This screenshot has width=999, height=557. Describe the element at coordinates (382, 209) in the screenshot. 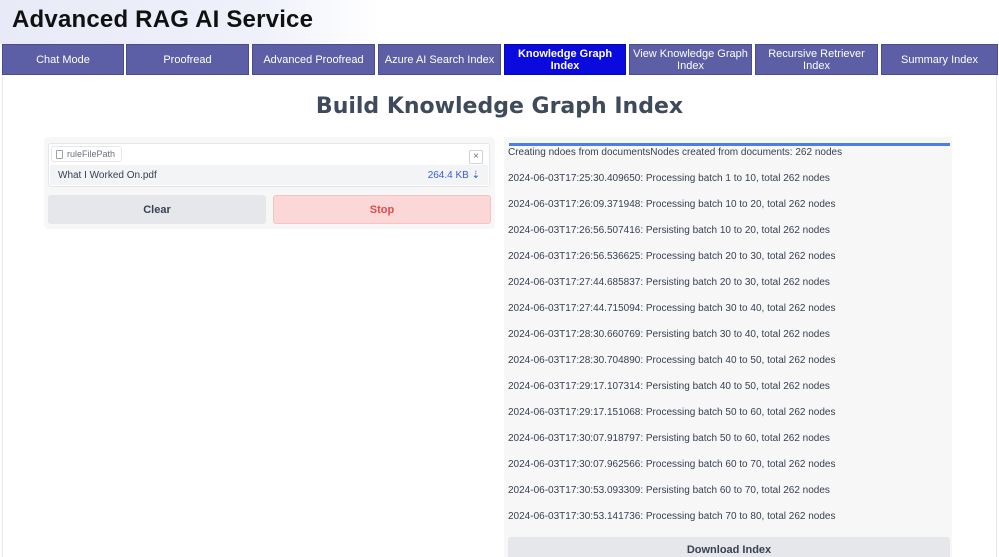

I see `stop-button: Stop` at that location.